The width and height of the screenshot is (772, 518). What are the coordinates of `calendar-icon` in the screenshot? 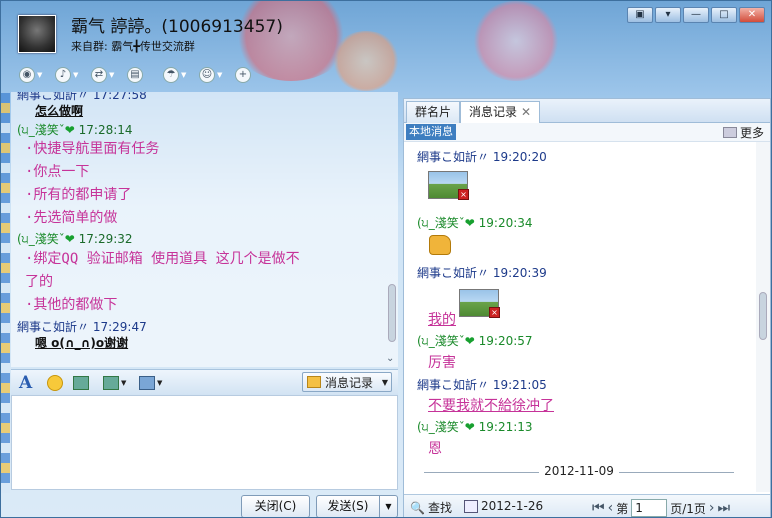 It's located at (471, 506).